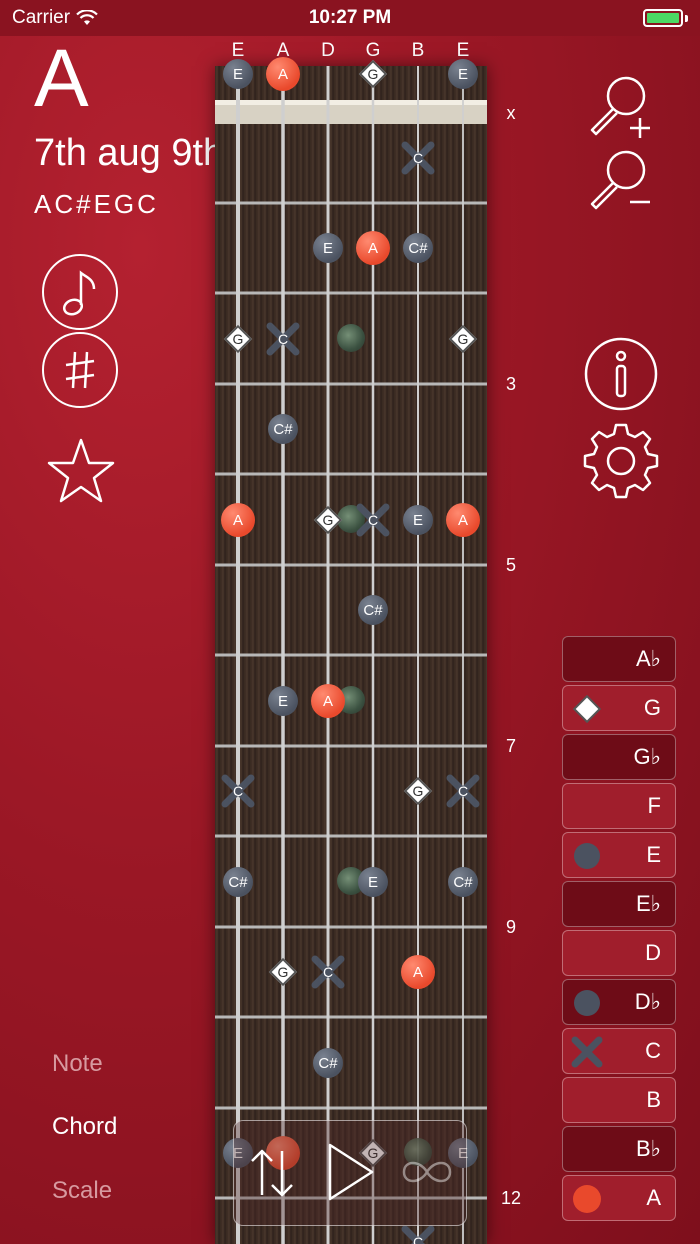 The width and height of the screenshot is (700, 1244). I want to click on note-row-g: G, so click(619, 708).